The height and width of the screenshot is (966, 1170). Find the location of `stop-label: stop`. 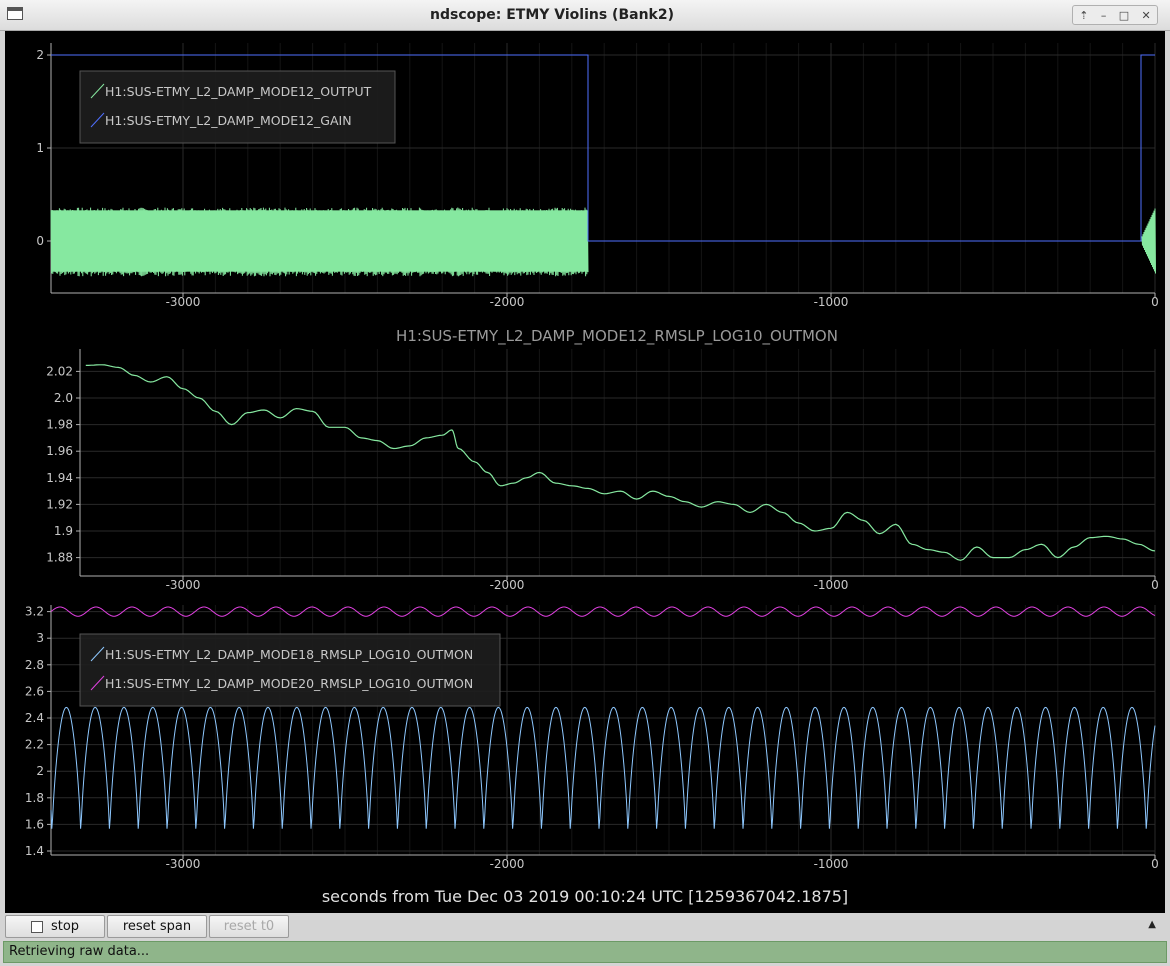

stop-label: stop is located at coordinates (65, 926).